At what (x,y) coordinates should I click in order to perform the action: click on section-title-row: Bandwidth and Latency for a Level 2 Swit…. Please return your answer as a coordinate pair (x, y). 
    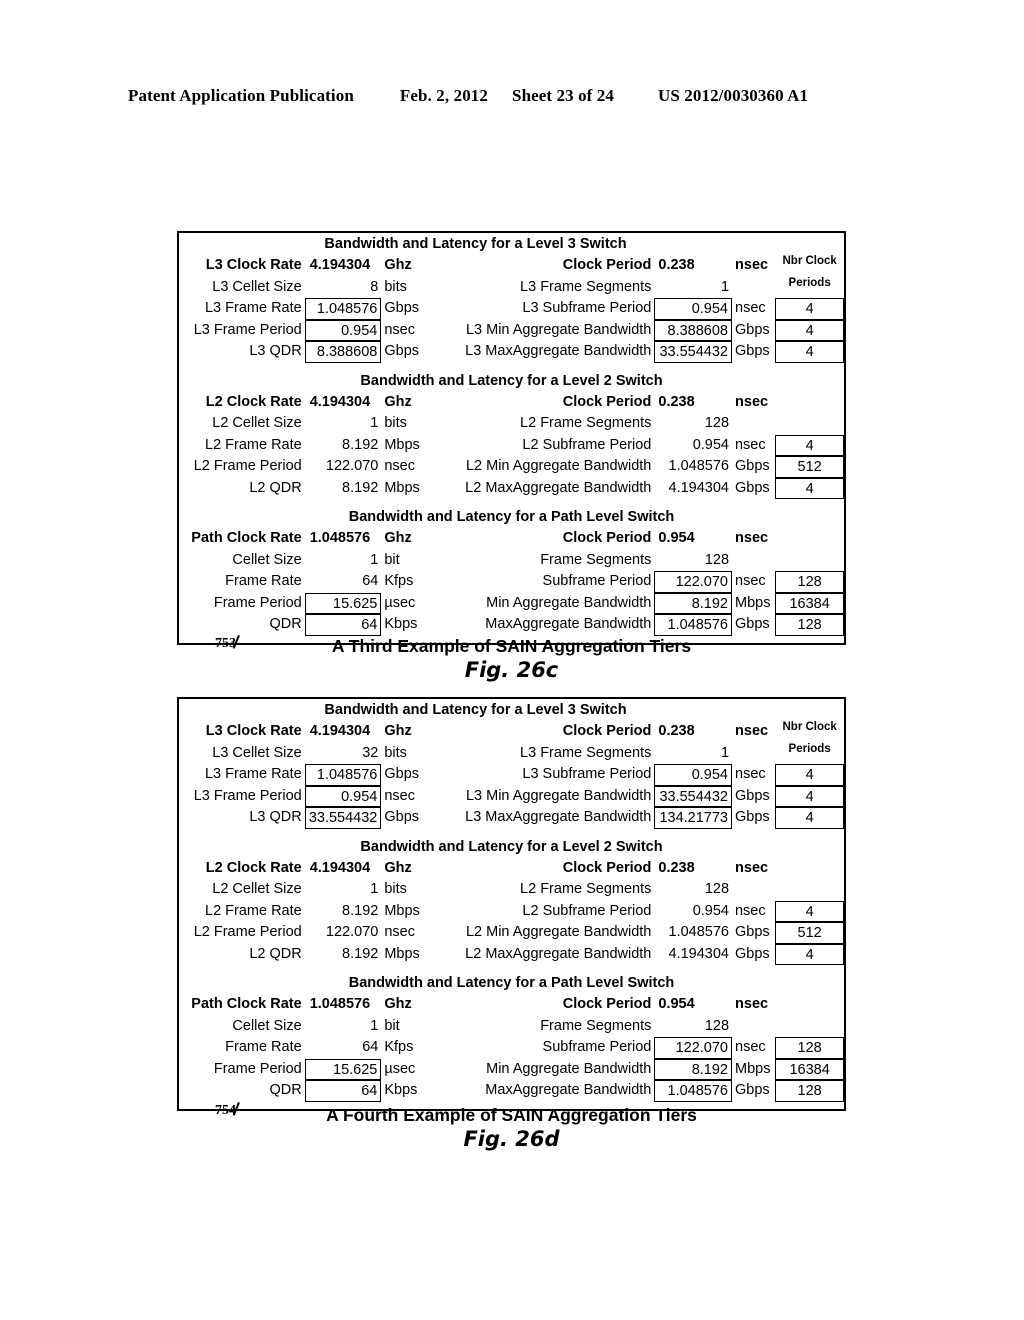
    Looking at the image, I should click on (511, 847).